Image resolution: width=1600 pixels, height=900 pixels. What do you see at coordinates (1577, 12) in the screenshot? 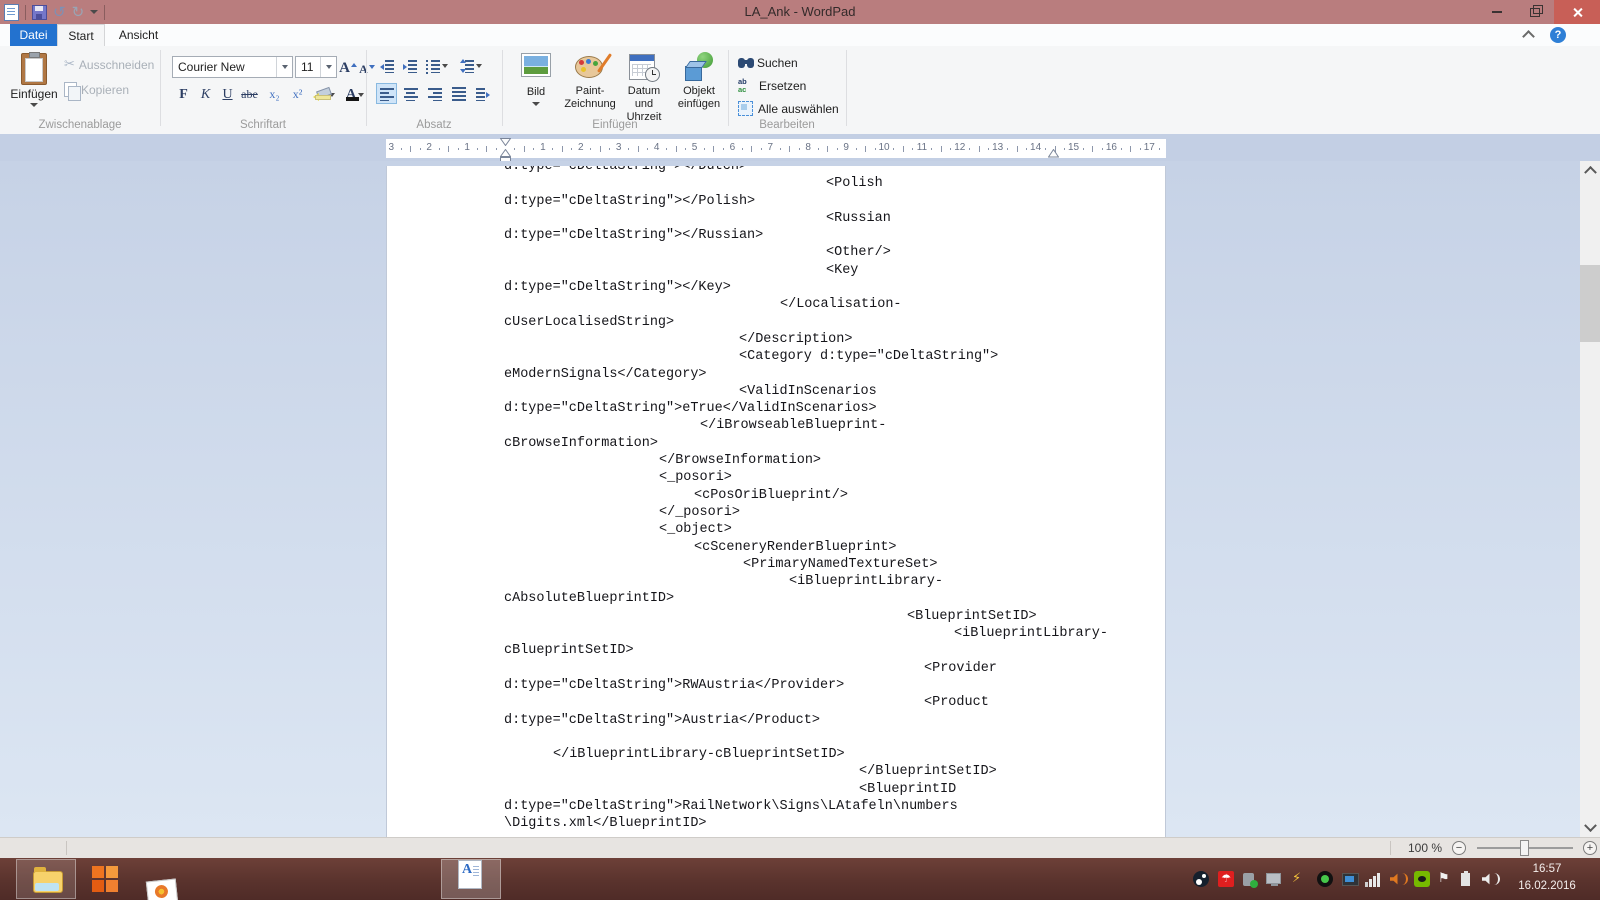
I see `close-button` at bounding box center [1577, 12].